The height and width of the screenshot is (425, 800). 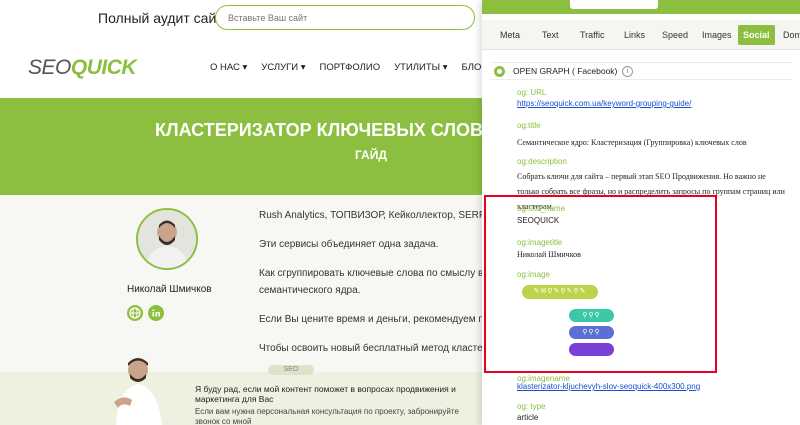 What do you see at coordinates (283, 67) in the screenshot?
I see `nav-item-services: УСЛУГИ ▾` at bounding box center [283, 67].